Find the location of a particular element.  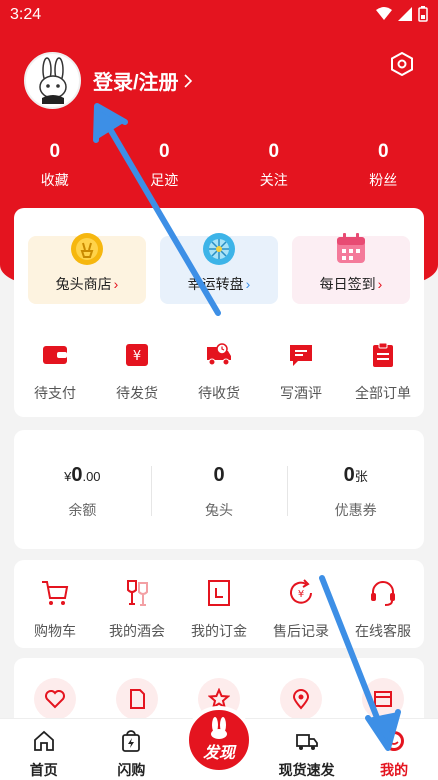

signal-icon is located at coordinates (405, 14).